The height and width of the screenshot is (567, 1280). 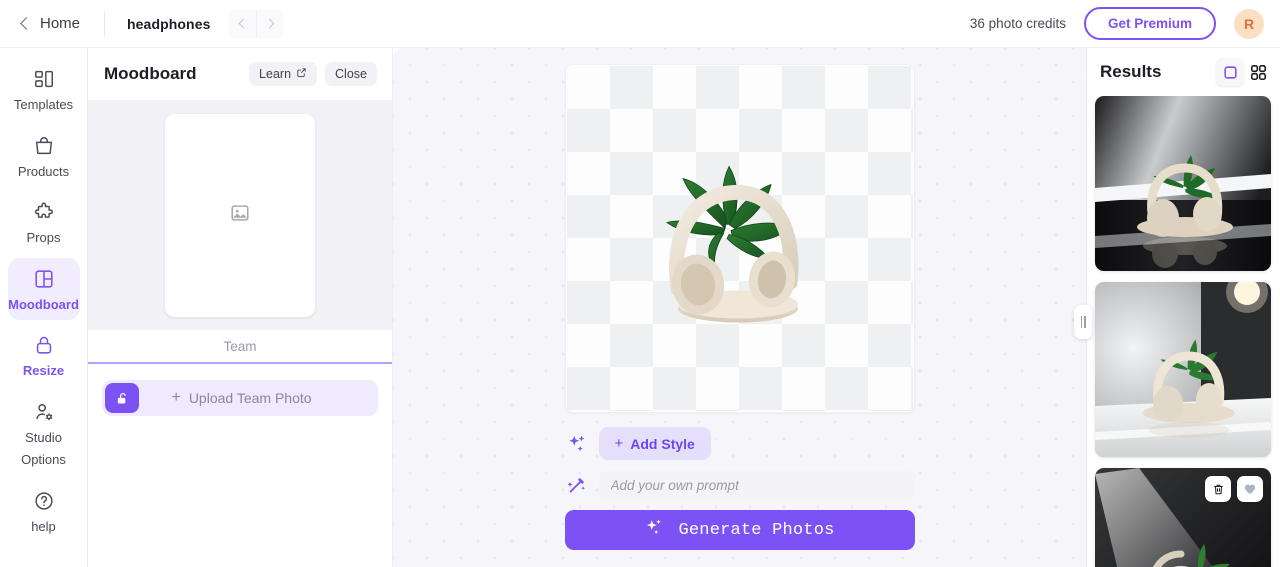 I want to click on results-list, so click(x=1183, y=331).